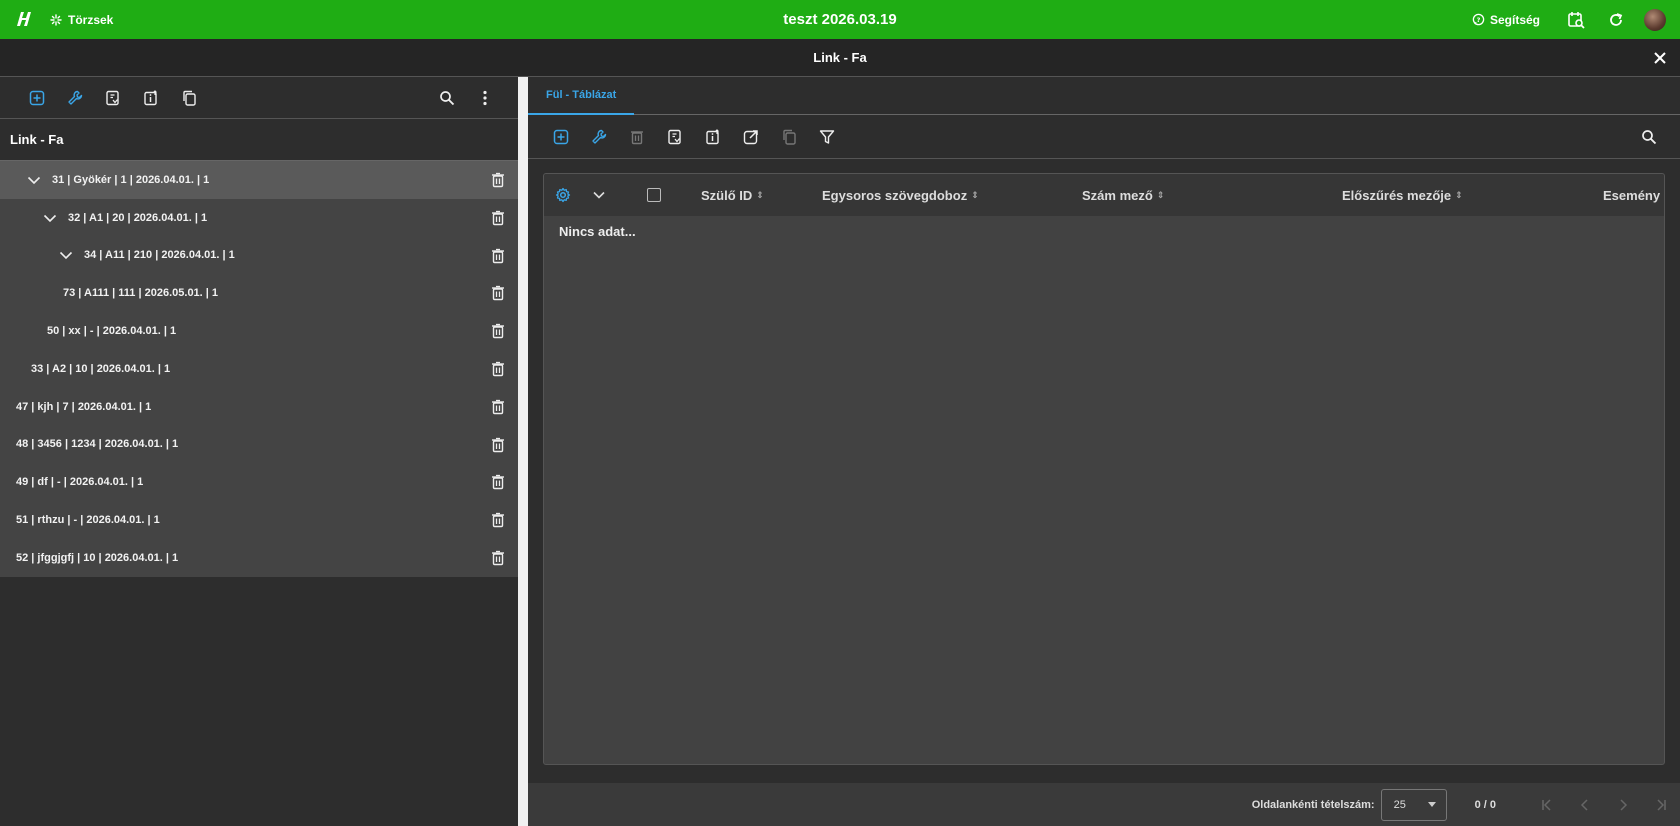 This screenshot has height=826, width=1680. Describe the element at coordinates (1506, 20) in the screenshot. I see `help-button: ? Segítség` at that location.